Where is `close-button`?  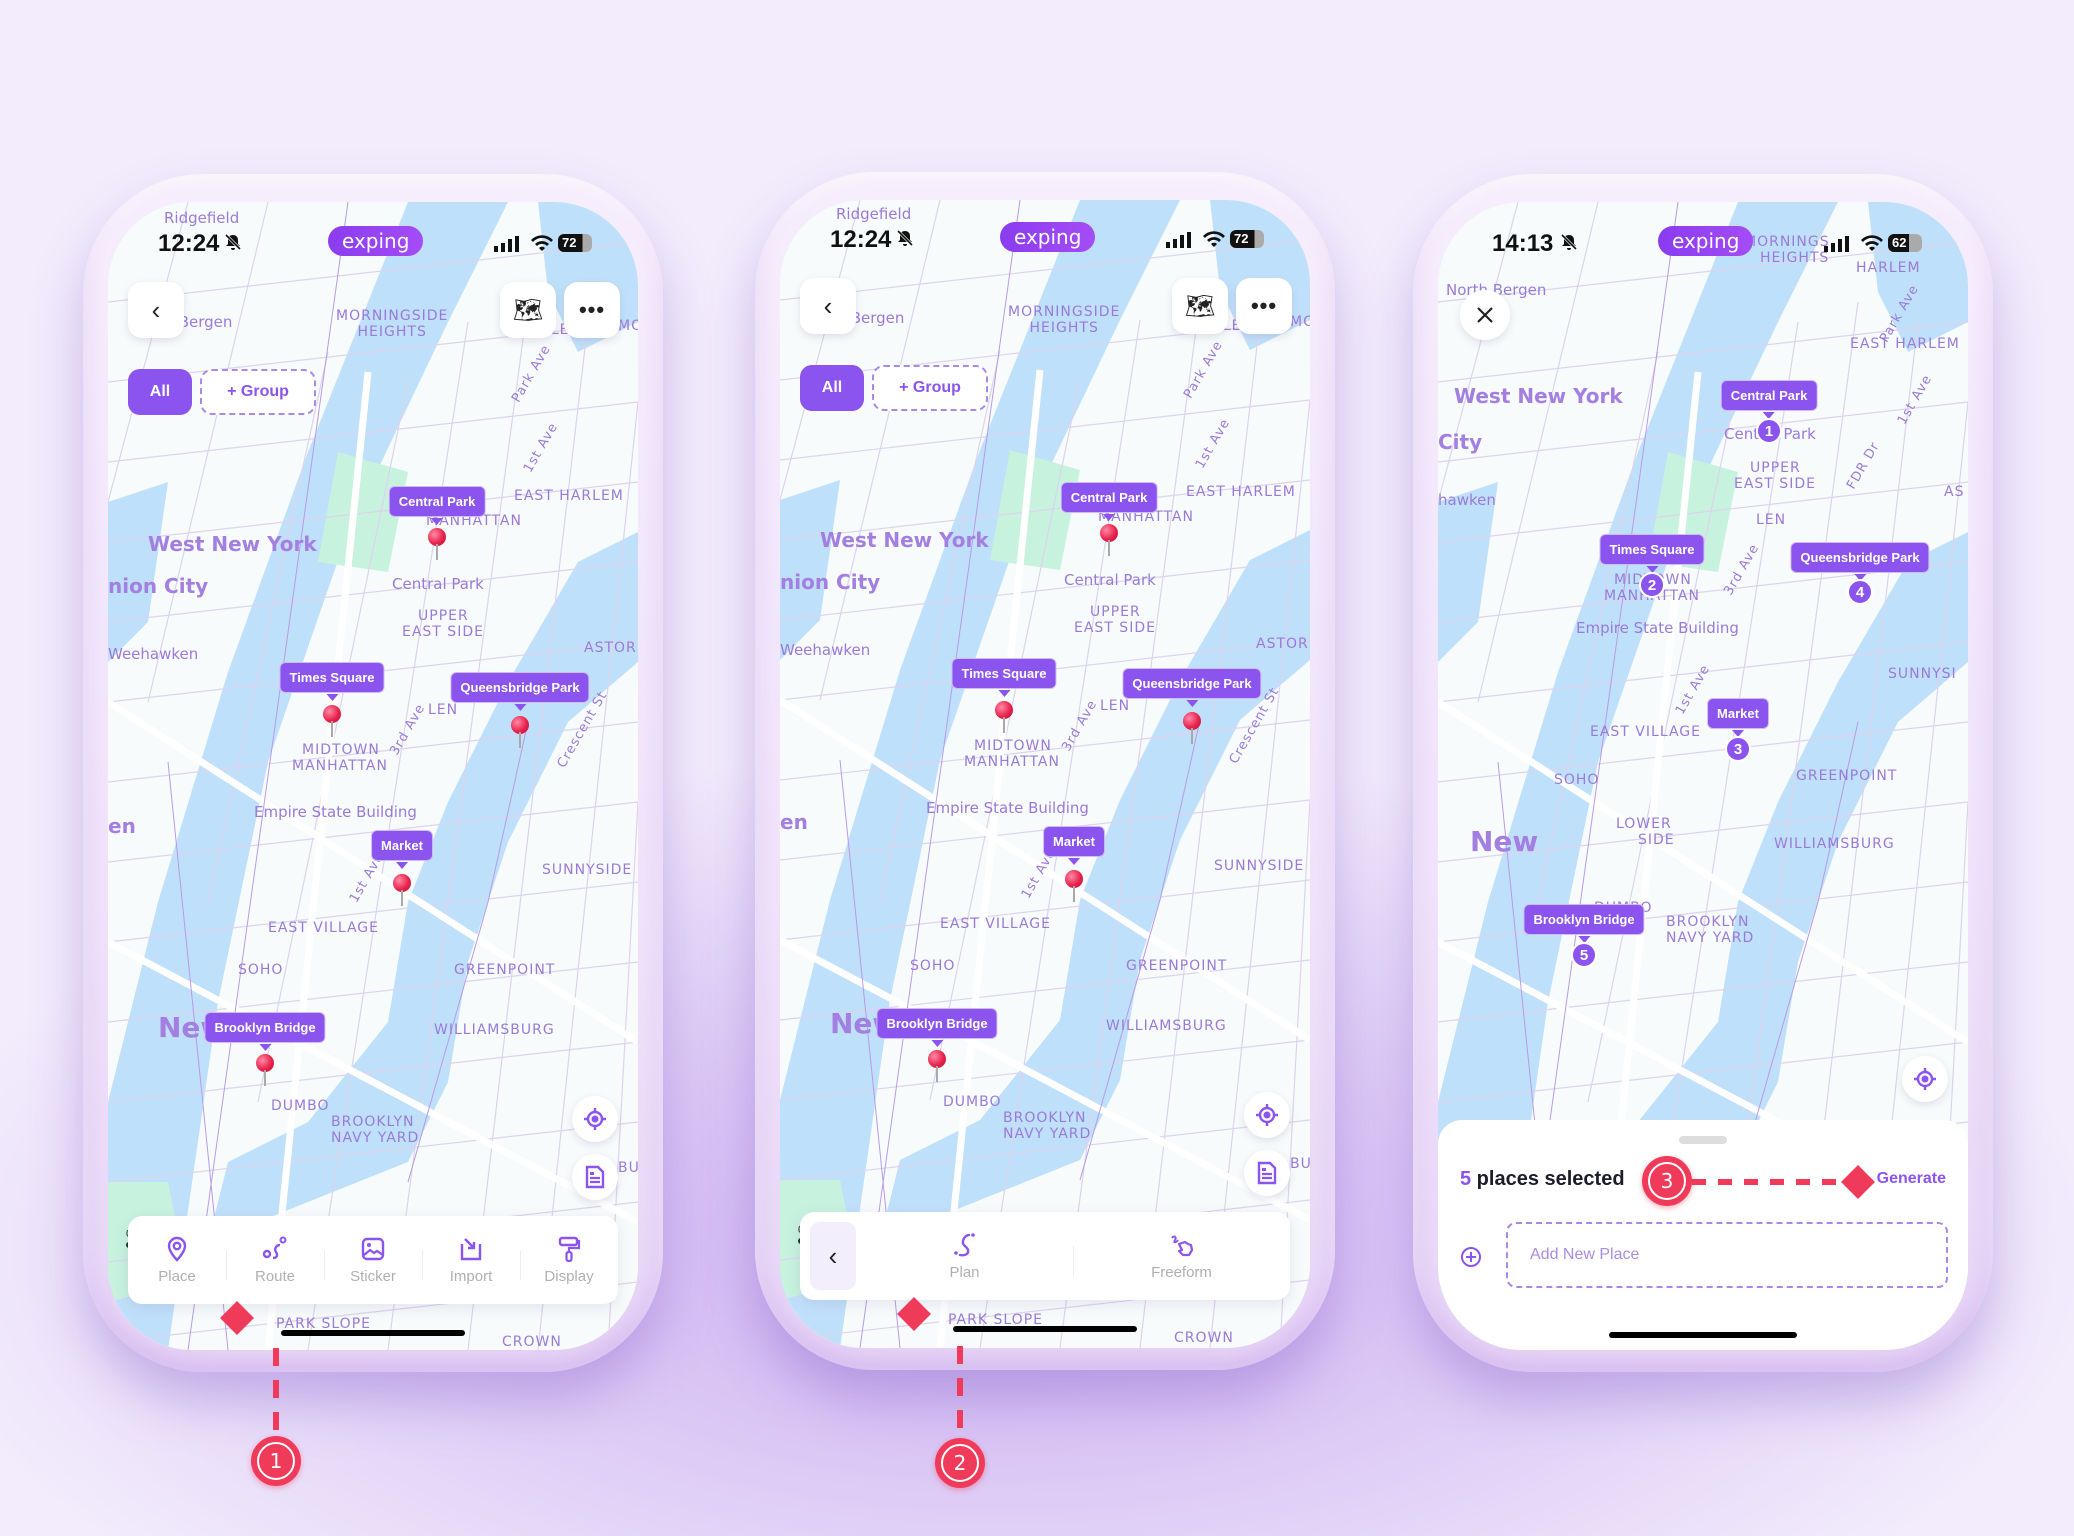 close-button is located at coordinates (1485, 315).